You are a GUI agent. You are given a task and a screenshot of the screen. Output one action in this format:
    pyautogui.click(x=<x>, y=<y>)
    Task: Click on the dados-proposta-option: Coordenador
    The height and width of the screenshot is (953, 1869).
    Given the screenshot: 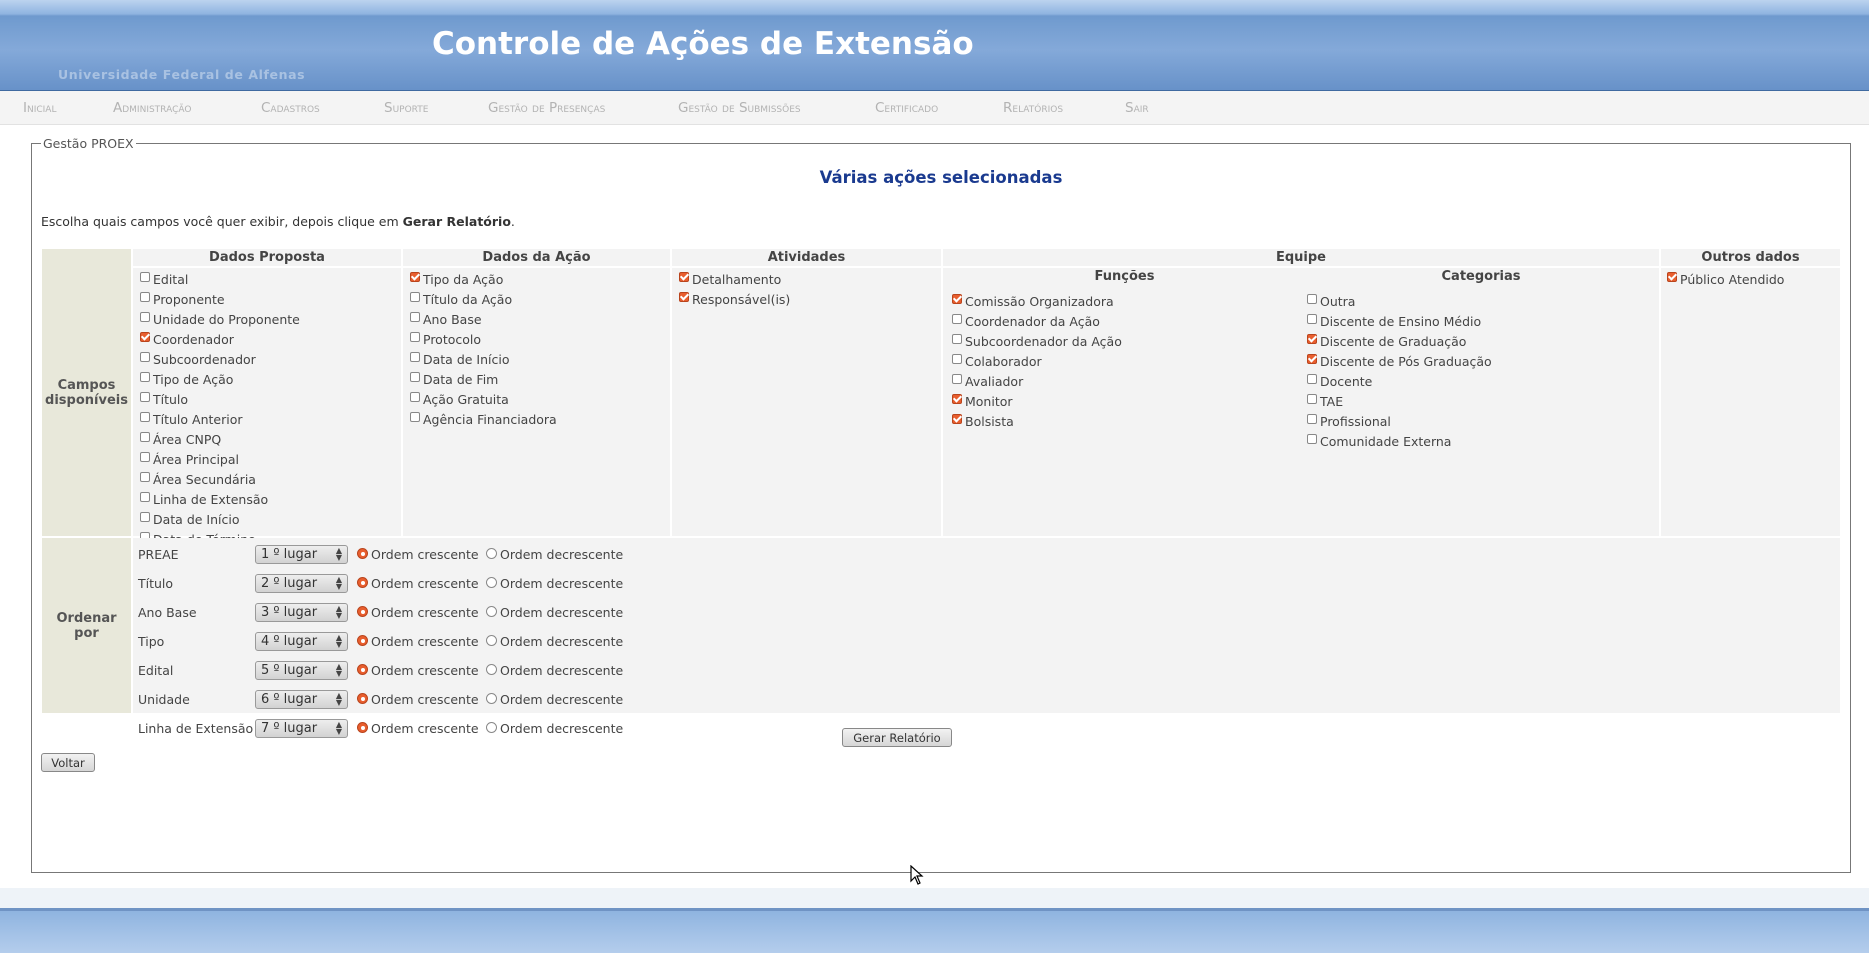 What is the action you would take?
    pyautogui.click(x=187, y=339)
    